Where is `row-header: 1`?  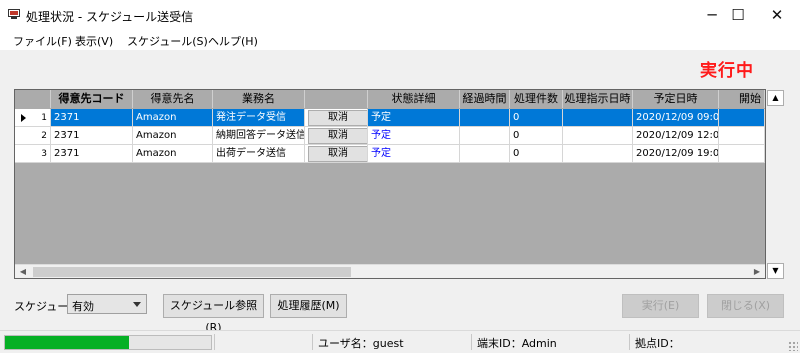
row-header: 1 is located at coordinates (33, 118).